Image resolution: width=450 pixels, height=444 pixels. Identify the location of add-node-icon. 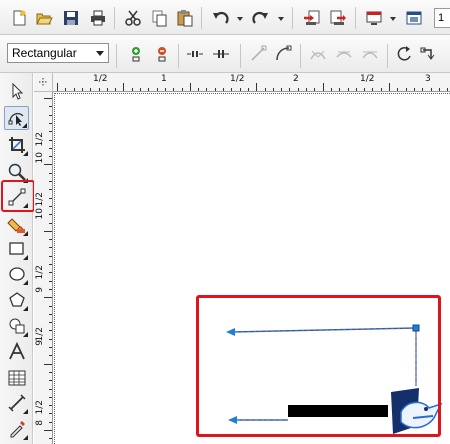
(136, 54).